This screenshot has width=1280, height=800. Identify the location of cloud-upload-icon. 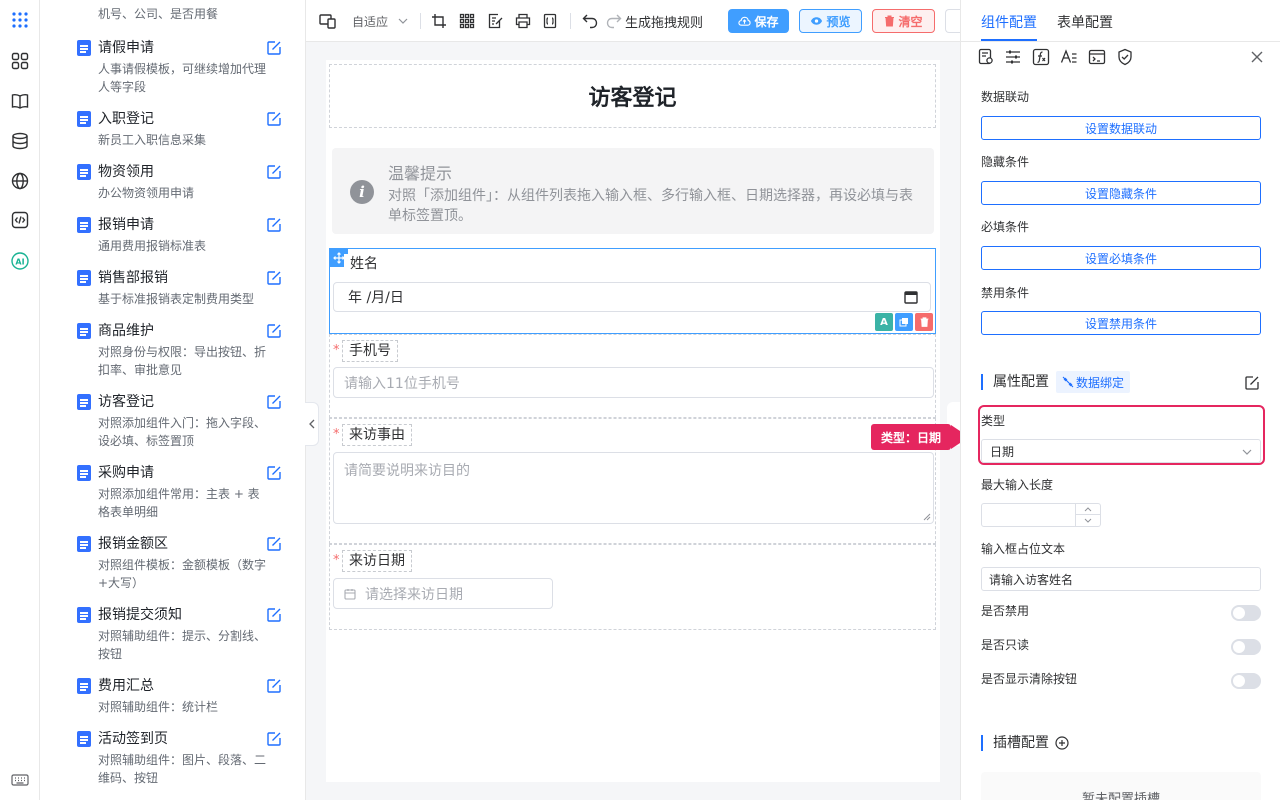
(745, 21).